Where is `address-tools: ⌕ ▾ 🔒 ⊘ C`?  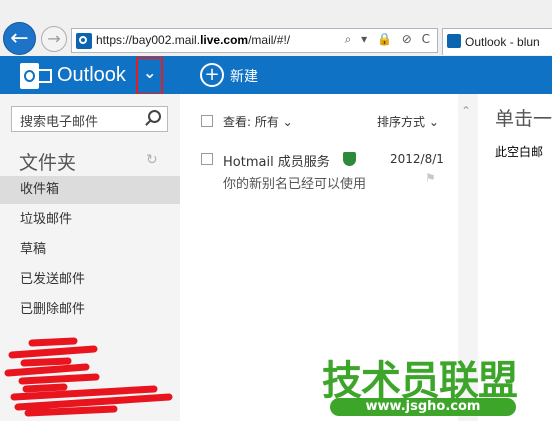
address-tools: ⌕ ▾ 🔒 ⊘ C is located at coordinates (389, 39).